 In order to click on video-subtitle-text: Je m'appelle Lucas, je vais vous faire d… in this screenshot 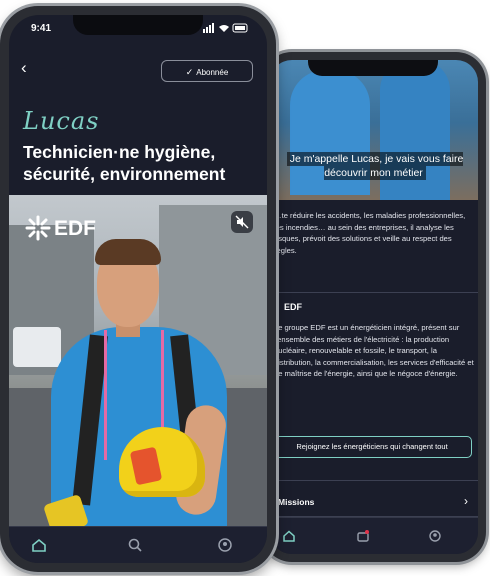, I will do `click(375, 166)`.